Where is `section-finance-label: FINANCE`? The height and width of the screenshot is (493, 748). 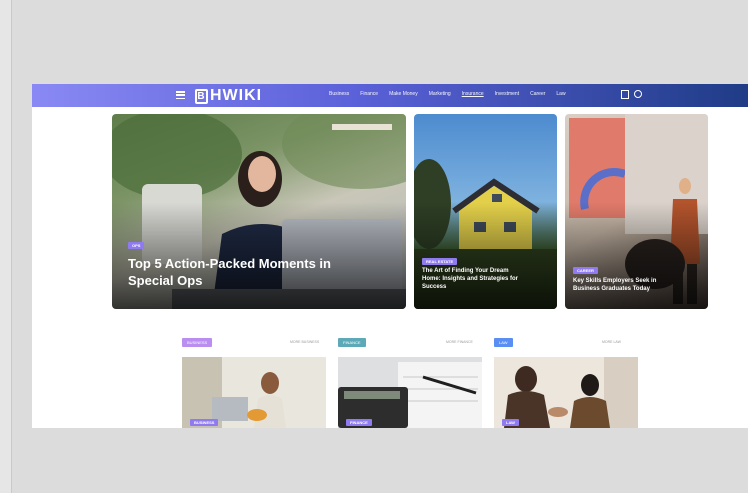
section-finance-label: FINANCE is located at coordinates (352, 342).